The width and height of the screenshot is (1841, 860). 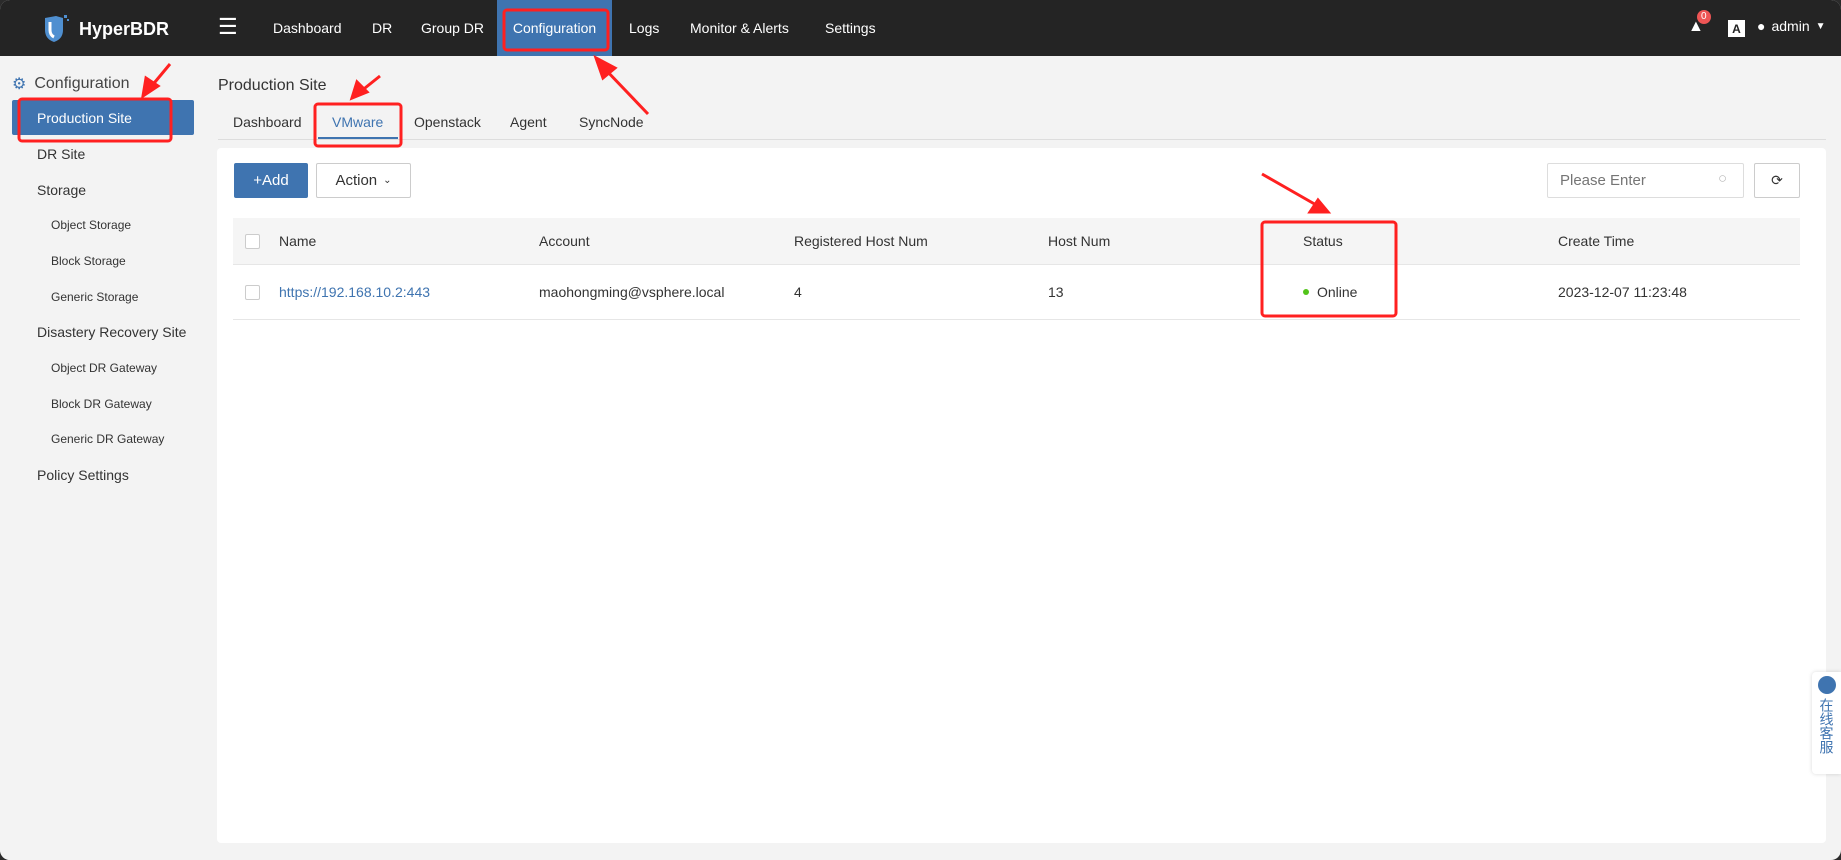 I want to click on logo: HyperBDR, so click(x=105, y=29).